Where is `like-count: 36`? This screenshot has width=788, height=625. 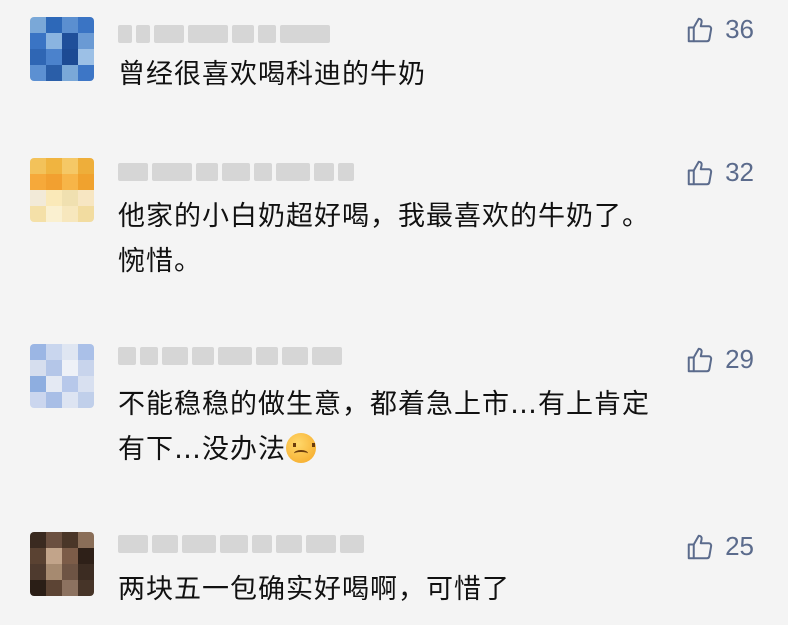
like-count: 36 is located at coordinates (739, 29).